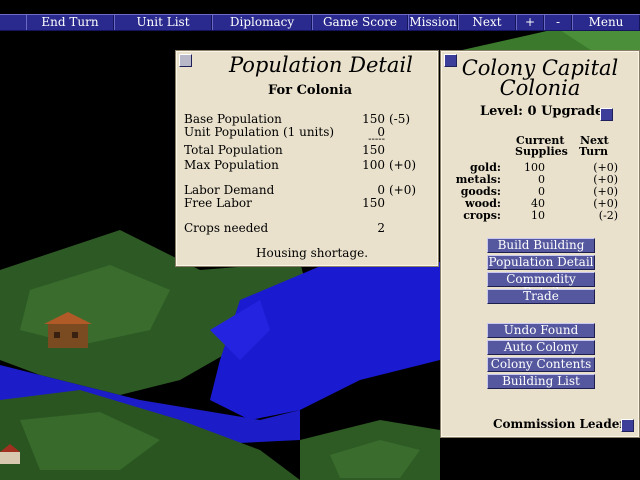 The width and height of the screenshot is (640, 480). What do you see at coordinates (373, 165) in the screenshot?
I see `pop-row-value: 100` at bounding box center [373, 165].